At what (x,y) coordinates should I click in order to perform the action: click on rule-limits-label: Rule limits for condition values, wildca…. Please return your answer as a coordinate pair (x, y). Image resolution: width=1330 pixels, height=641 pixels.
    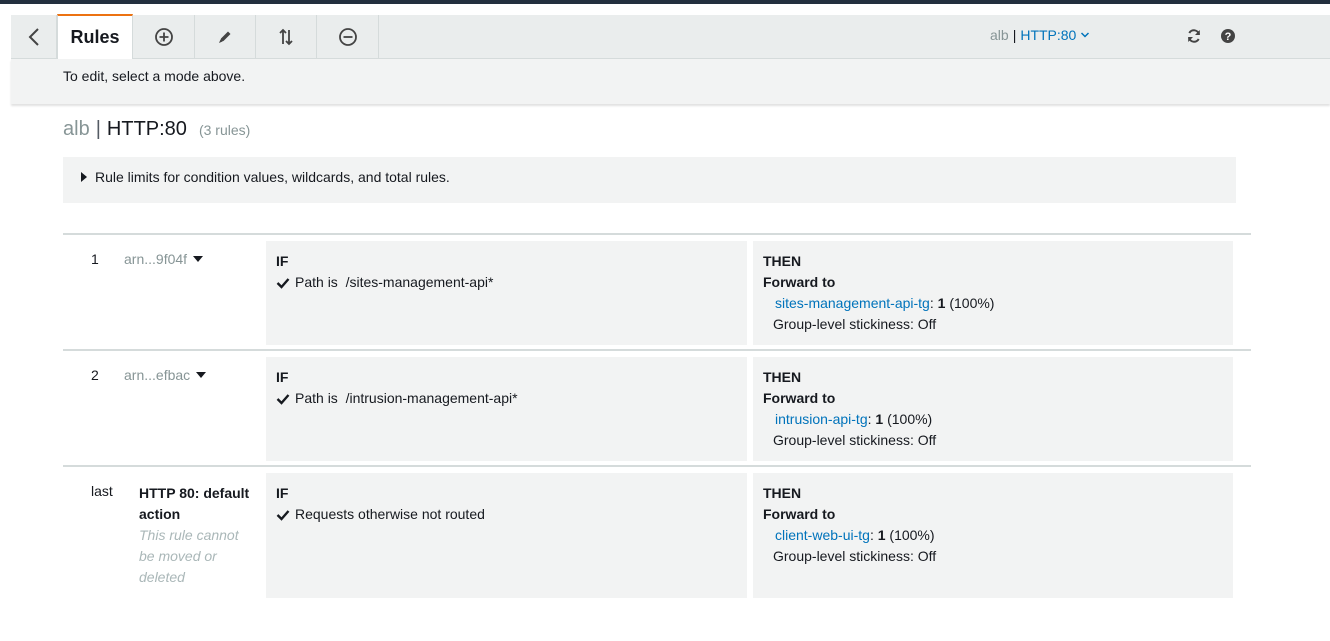
    Looking at the image, I should click on (272, 177).